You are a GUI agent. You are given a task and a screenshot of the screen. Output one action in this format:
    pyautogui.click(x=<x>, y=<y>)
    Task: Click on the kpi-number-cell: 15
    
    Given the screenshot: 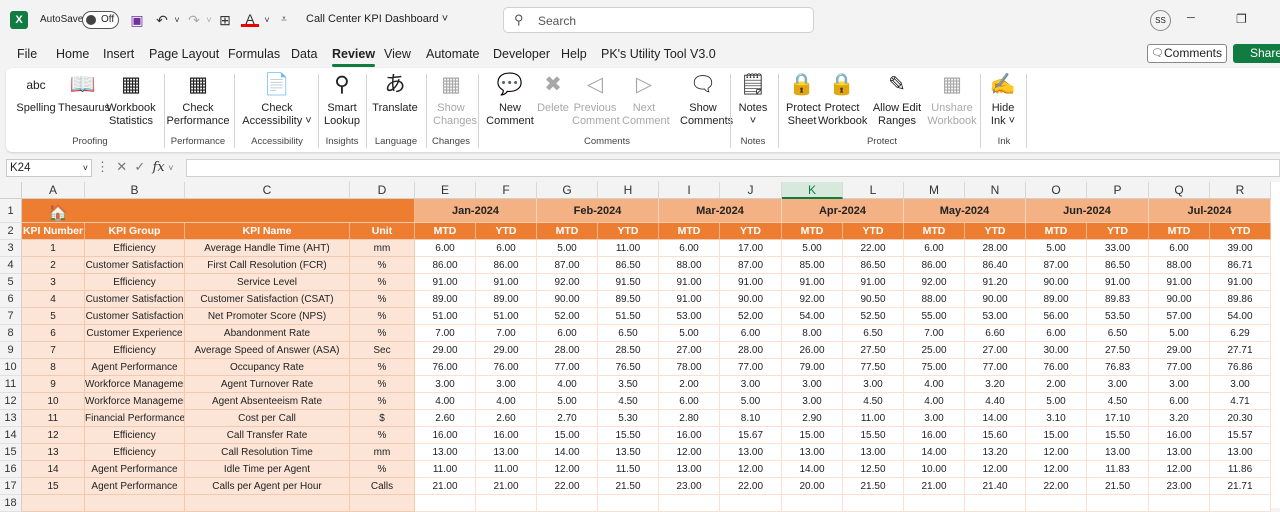 What is the action you would take?
    pyautogui.click(x=53, y=486)
    